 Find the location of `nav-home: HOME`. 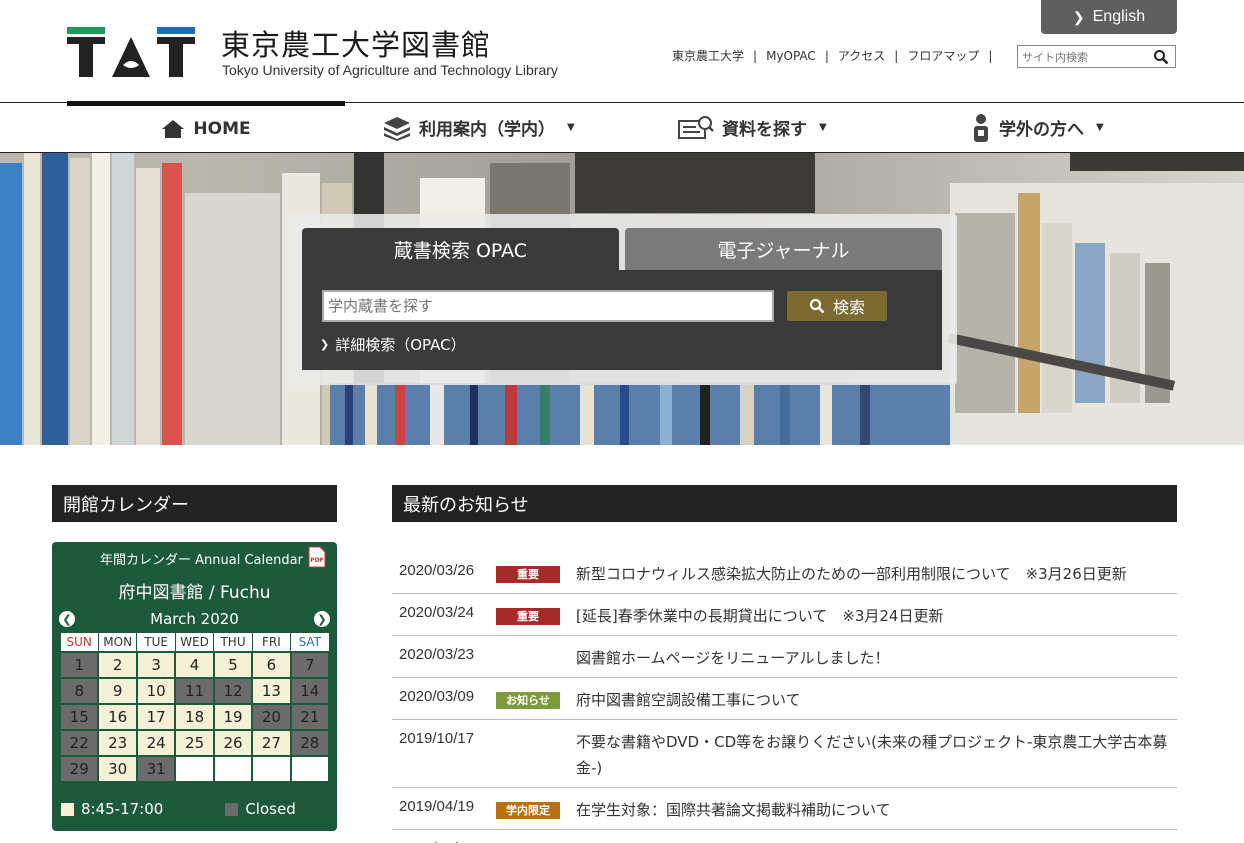

nav-home: HOME is located at coordinates (206, 126).